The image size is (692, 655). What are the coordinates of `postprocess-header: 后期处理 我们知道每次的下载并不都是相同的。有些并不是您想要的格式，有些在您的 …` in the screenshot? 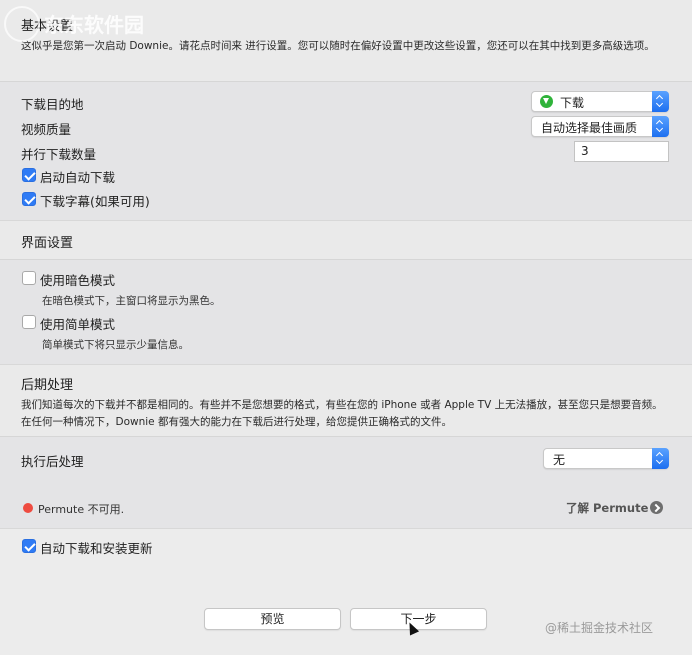 It's located at (346, 401).